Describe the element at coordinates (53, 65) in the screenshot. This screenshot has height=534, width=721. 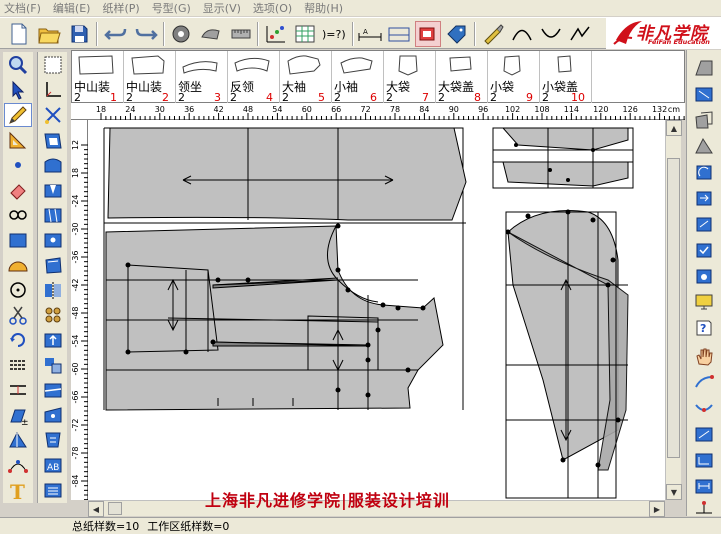
I see `grid-select-icon` at that location.